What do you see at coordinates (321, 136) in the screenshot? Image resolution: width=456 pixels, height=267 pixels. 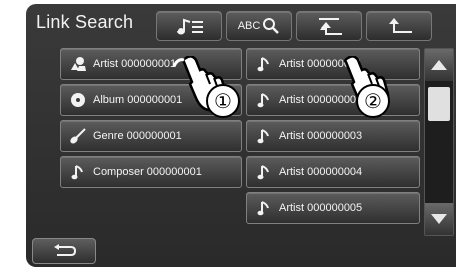 I see `list-item-label: Artist 000000003` at bounding box center [321, 136].